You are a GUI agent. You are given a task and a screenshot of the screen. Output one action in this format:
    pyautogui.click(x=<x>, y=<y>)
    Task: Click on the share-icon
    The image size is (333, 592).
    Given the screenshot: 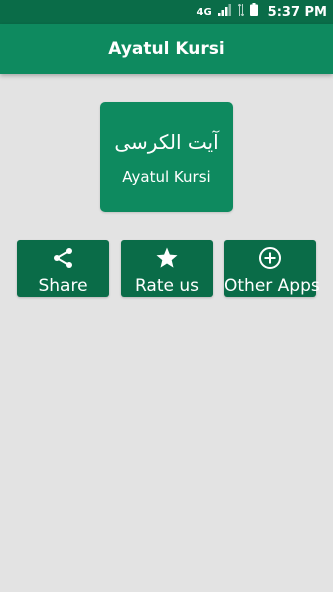 What is the action you would take?
    pyautogui.click(x=63, y=258)
    